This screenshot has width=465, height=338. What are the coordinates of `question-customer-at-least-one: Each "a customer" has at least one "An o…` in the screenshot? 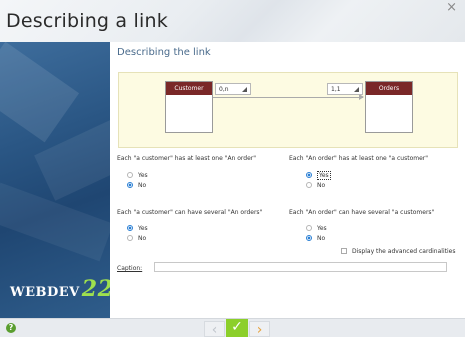 It's located at (187, 158).